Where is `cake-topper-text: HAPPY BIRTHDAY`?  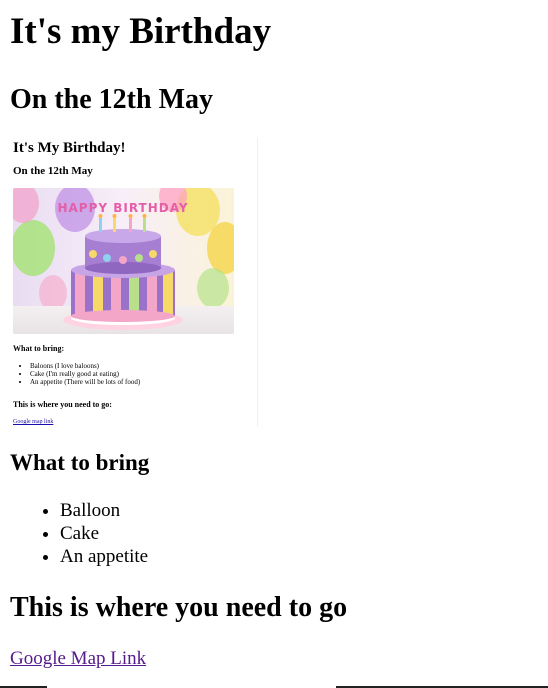
cake-topper-text: HAPPY BIRTHDAY is located at coordinates (122, 208).